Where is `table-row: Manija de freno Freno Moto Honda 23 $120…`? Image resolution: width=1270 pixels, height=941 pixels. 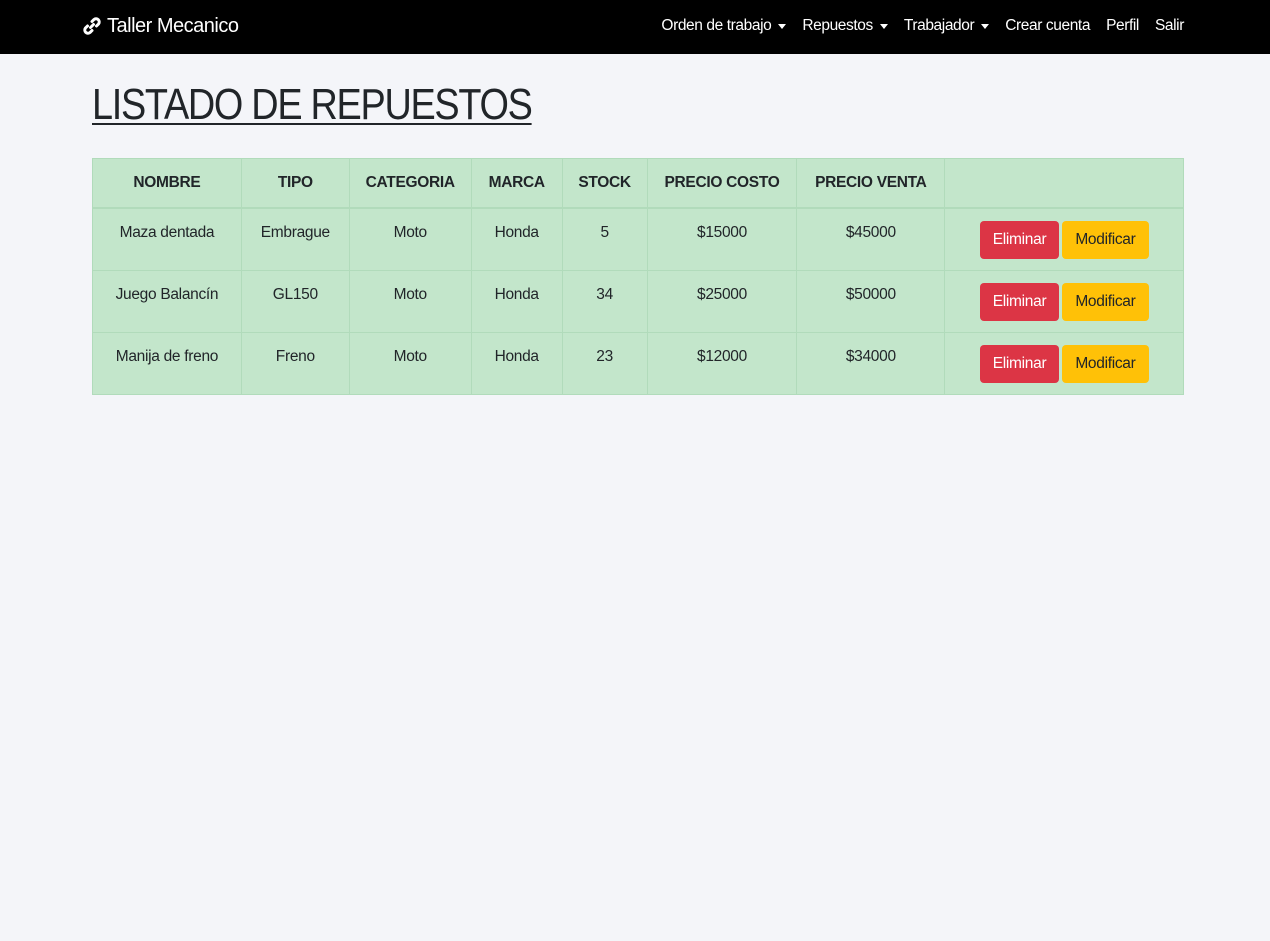
table-row: Manija de freno Freno Moto Honda 23 $120… is located at coordinates (638, 363).